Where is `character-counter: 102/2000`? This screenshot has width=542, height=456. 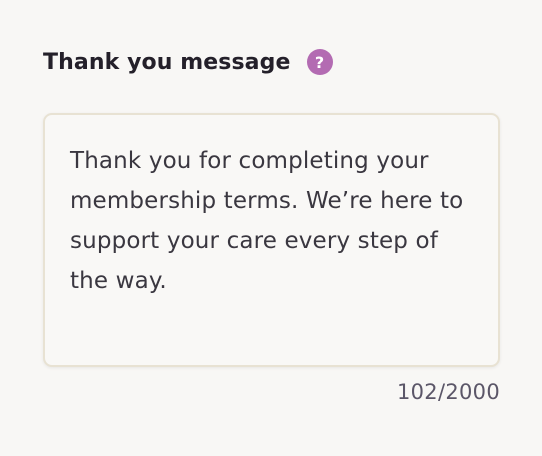
character-counter: 102/2000 is located at coordinates (448, 392).